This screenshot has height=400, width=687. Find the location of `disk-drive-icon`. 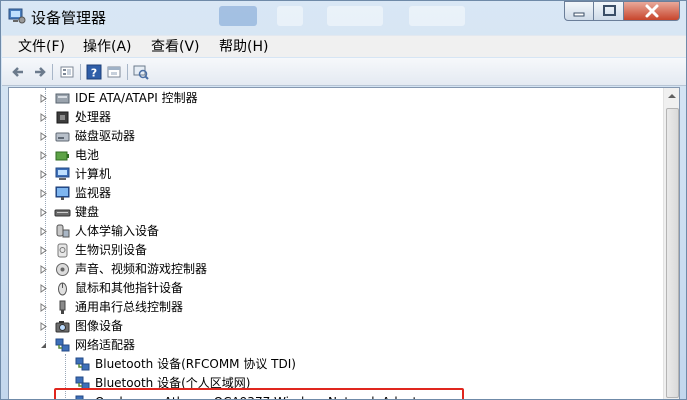

disk-drive-icon is located at coordinates (62, 137).